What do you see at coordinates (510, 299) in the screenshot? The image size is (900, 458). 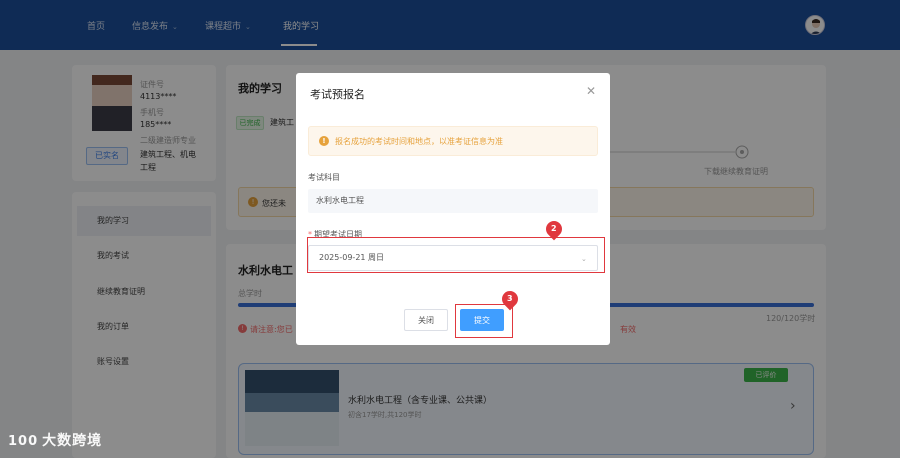 I see `step-3-number: 3` at bounding box center [510, 299].